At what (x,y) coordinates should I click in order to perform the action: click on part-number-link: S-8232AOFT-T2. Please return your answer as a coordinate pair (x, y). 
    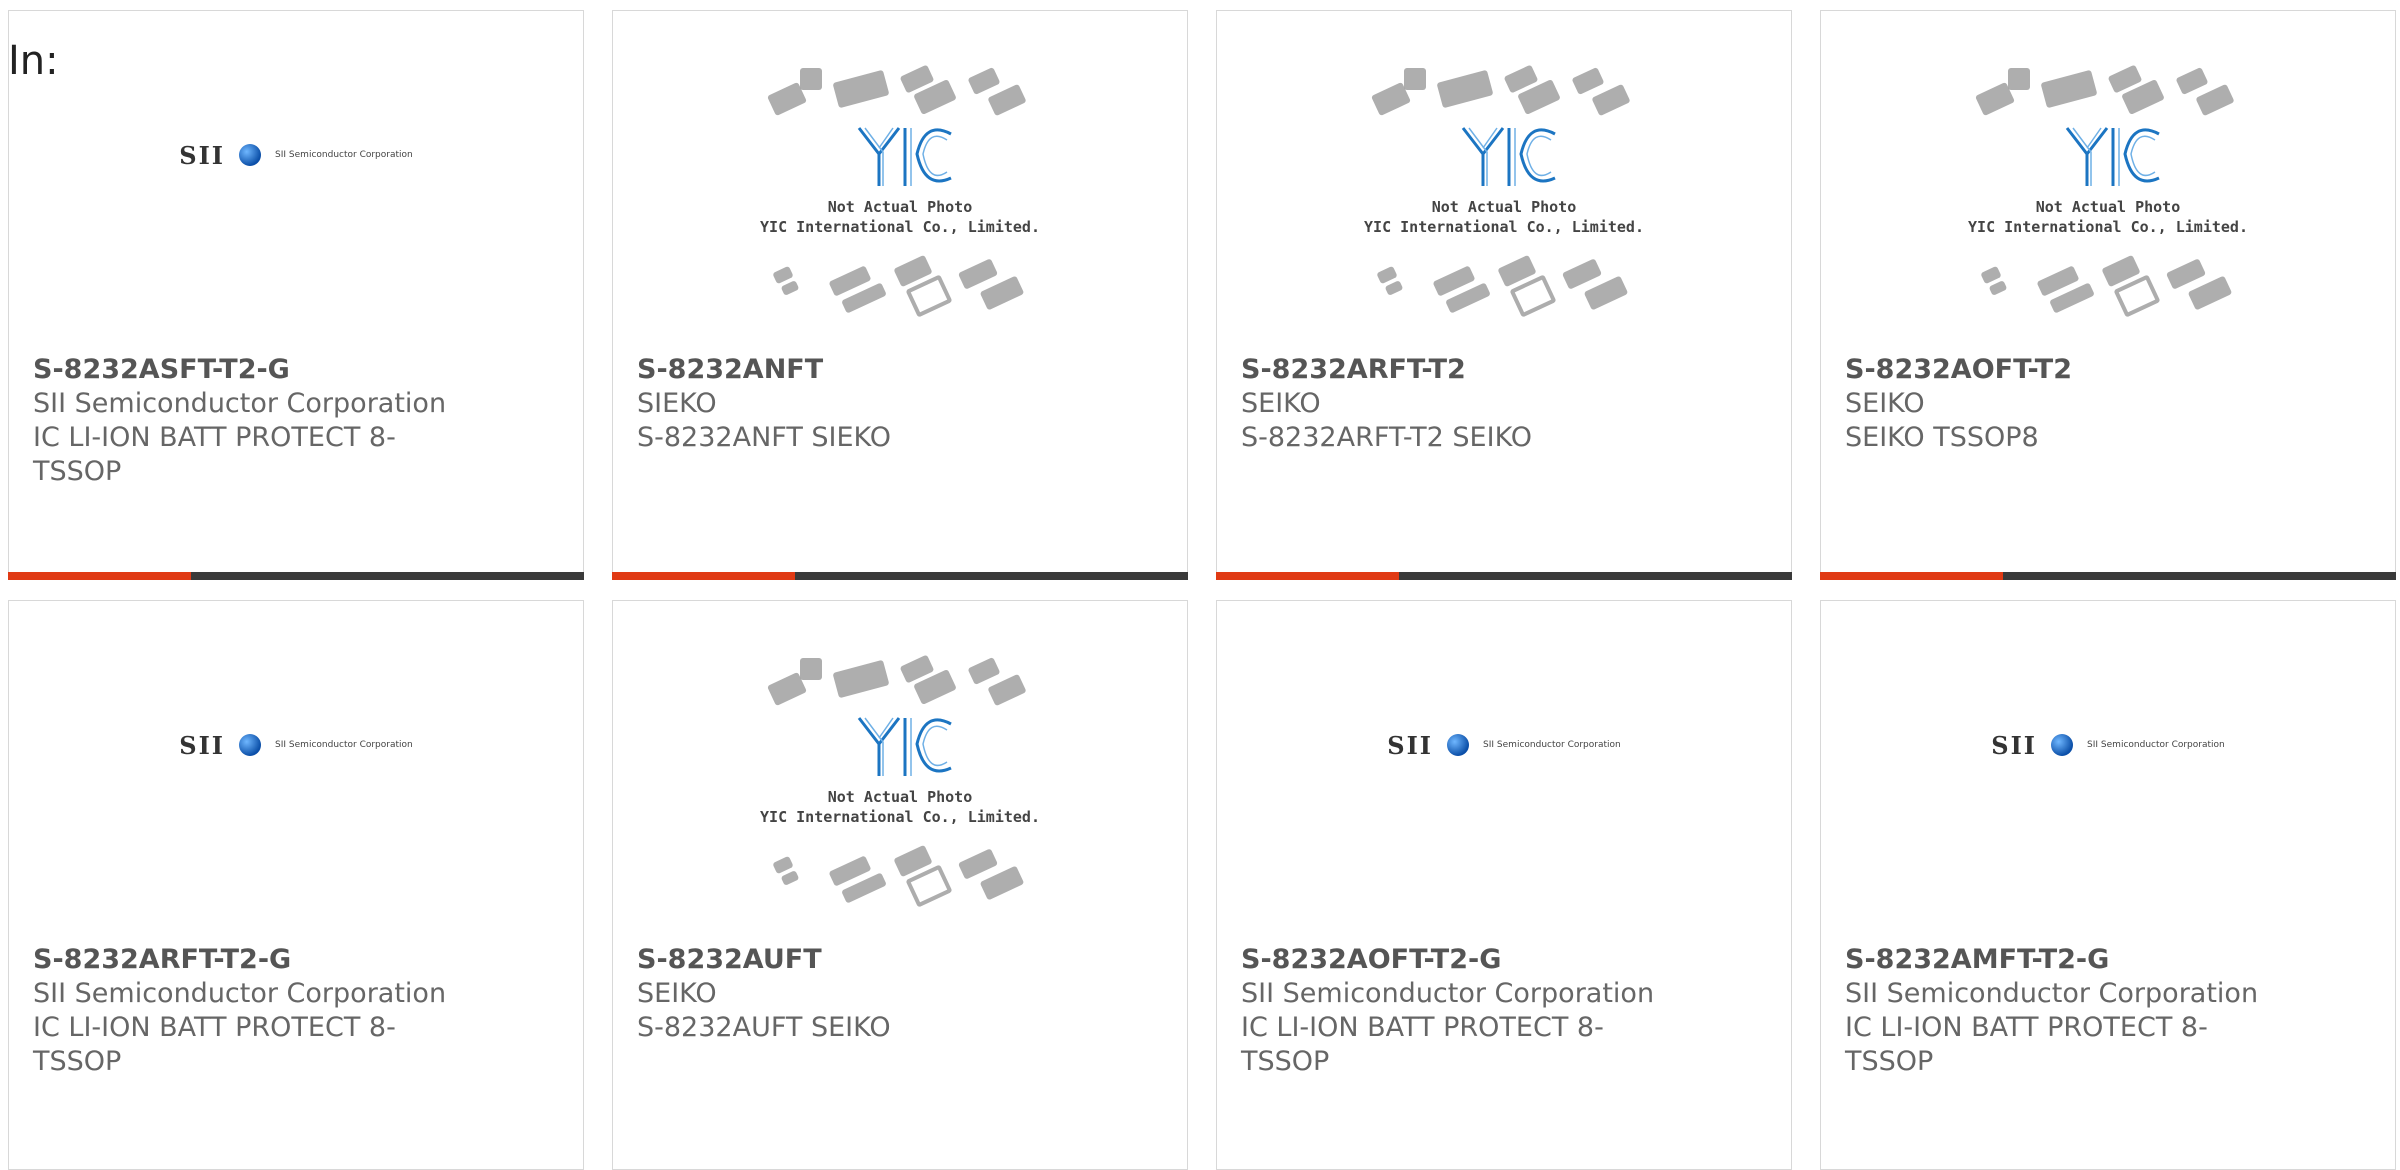
    Looking at the image, I should click on (2055, 370).